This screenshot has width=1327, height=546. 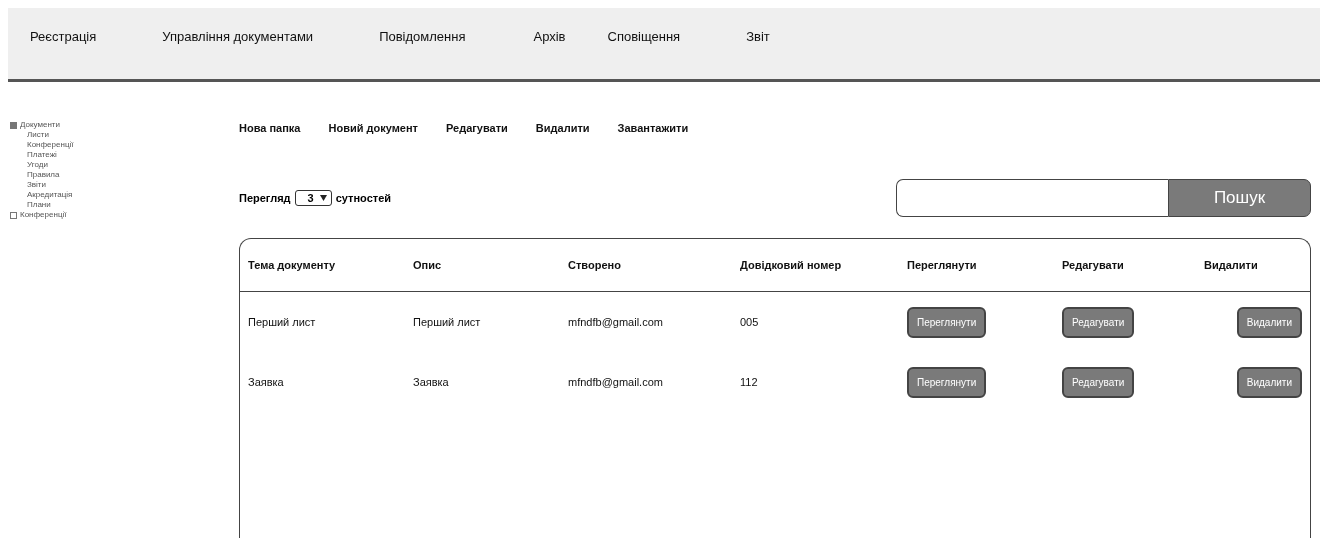 What do you see at coordinates (1093, 265) in the screenshot?
I see `column-header: Редагувати` at bounding box center [1093, 265].